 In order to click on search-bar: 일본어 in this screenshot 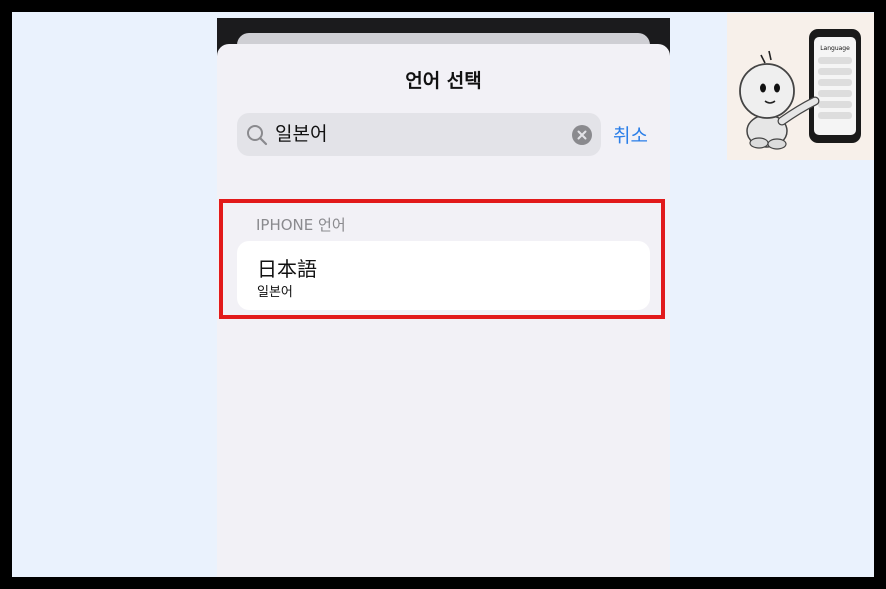, I will do `click(419, 134)`.